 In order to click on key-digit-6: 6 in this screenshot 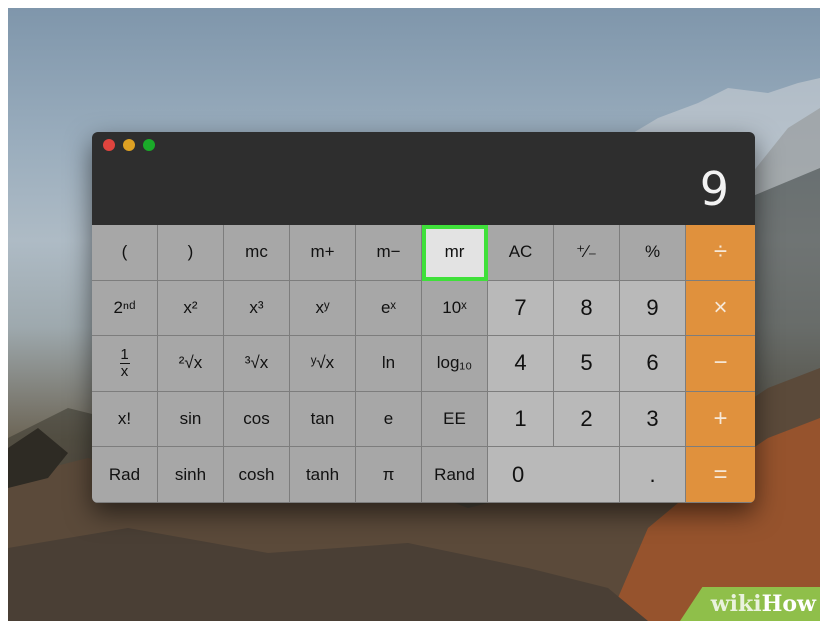, I will do `click(653, 364)`.